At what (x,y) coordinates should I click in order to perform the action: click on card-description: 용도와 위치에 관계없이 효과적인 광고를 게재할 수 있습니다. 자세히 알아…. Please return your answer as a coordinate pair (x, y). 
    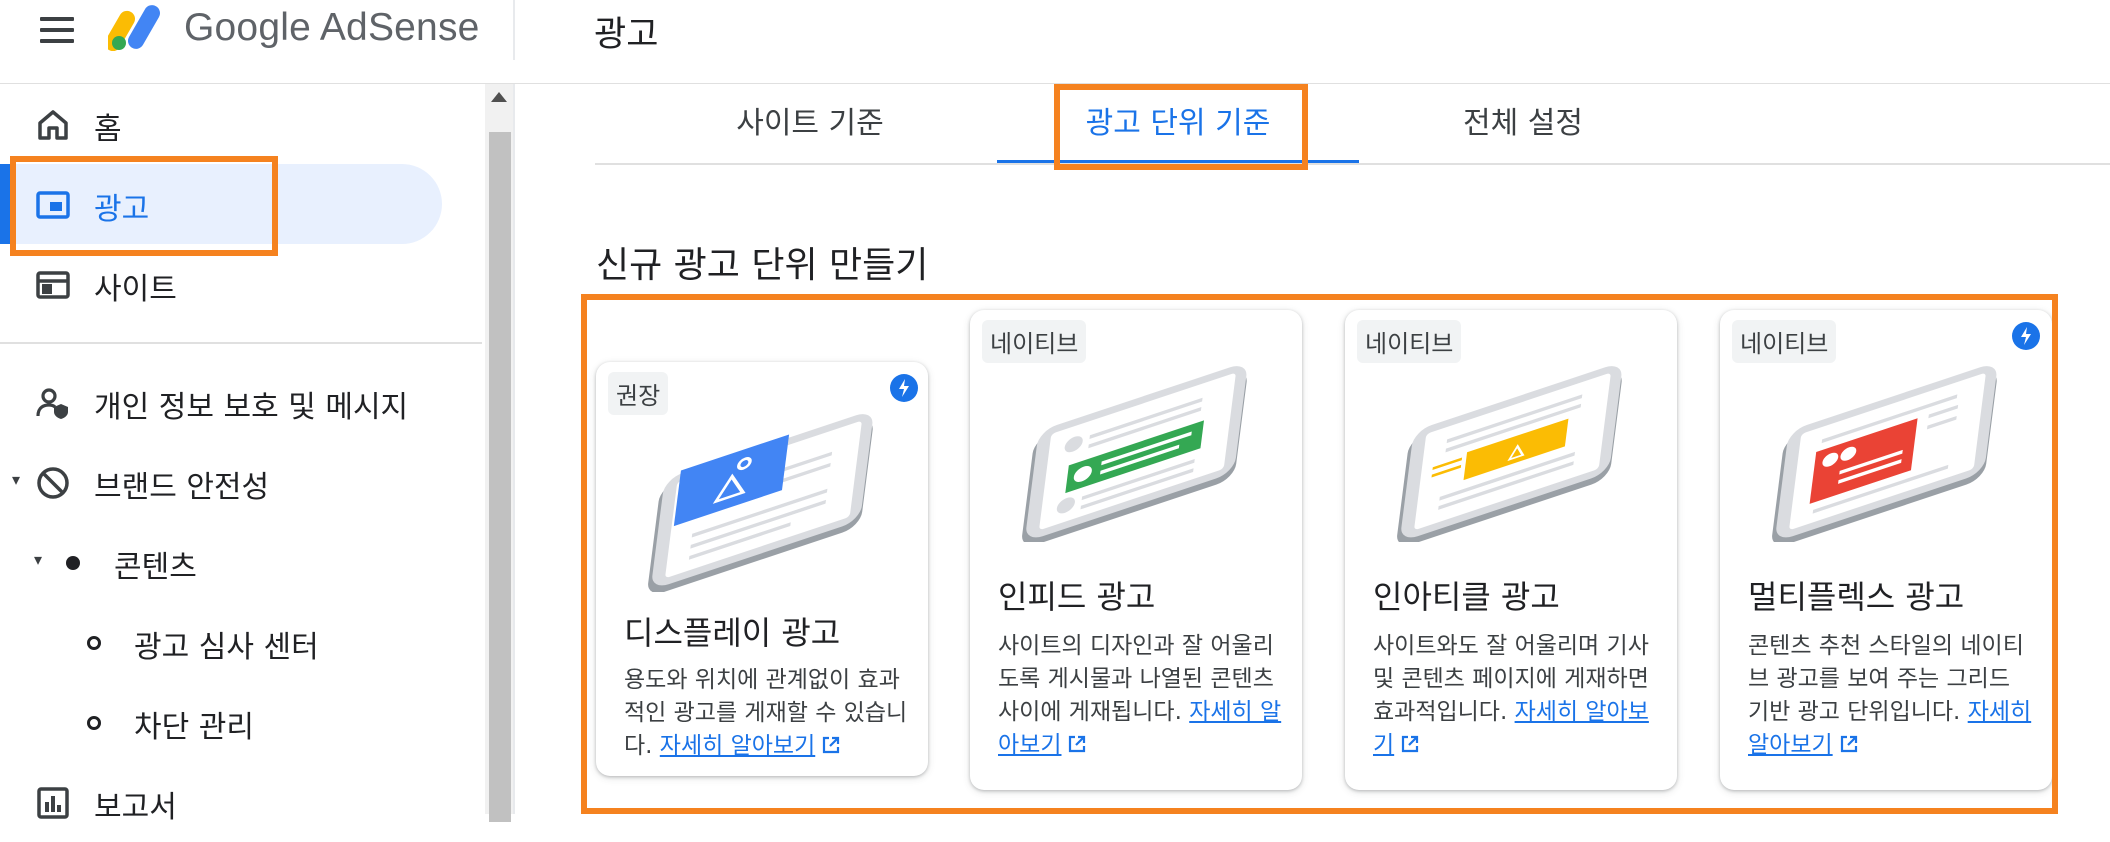
    Looking at the image, I should click on (769, 713).